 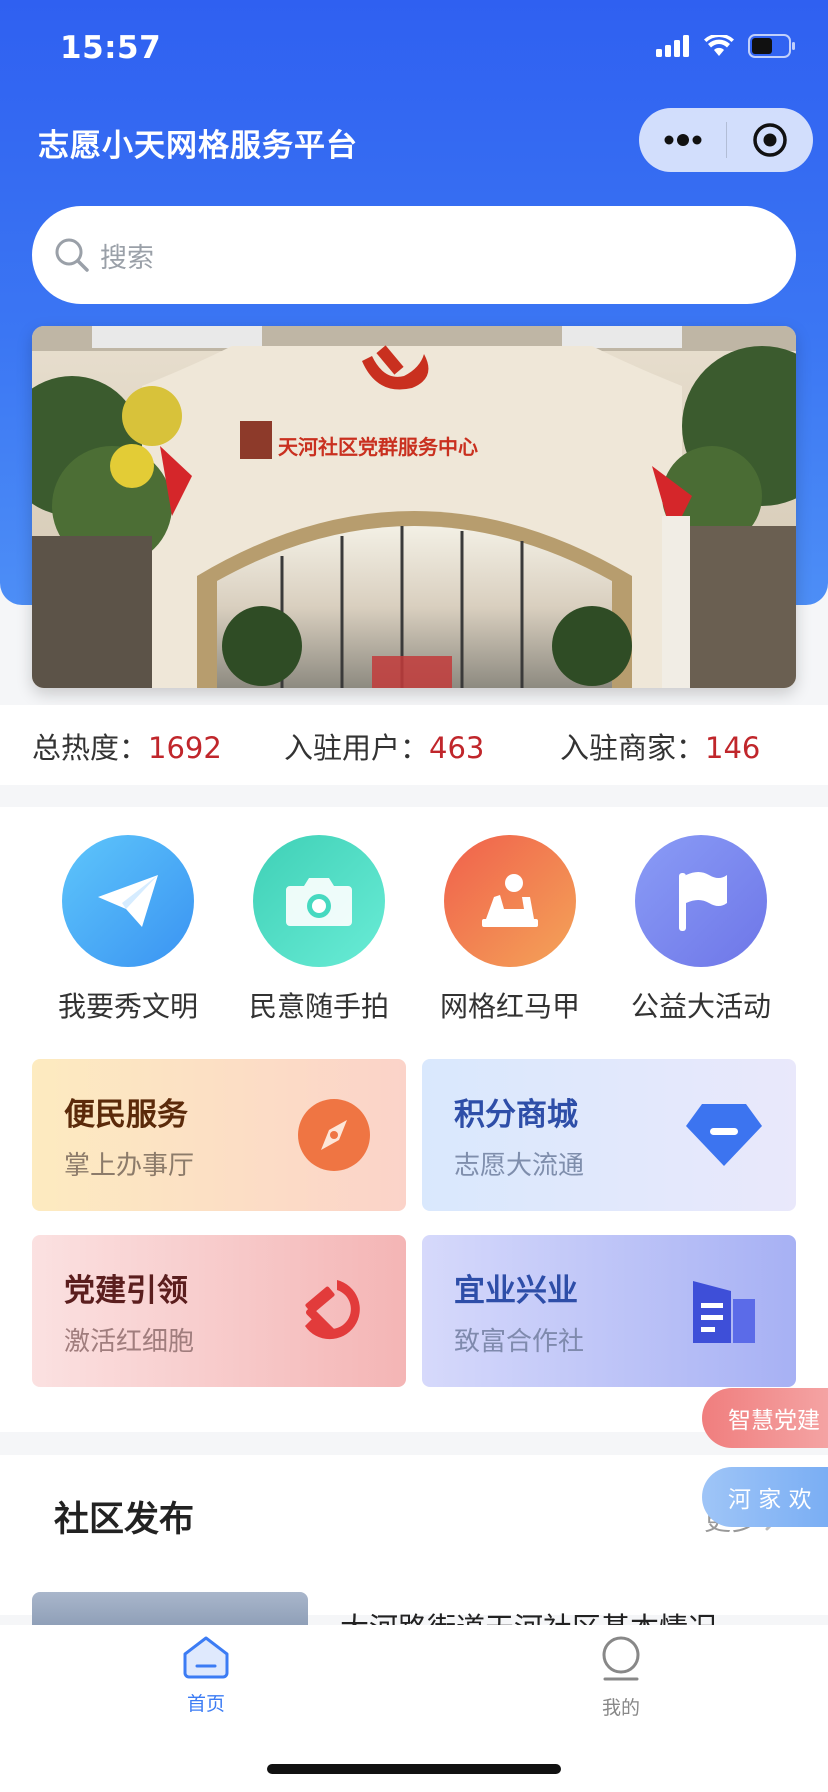 What do you see at coordinates (414, 1550) in the screenshot?
I see `community-section: 社区发布 更多 大河路街道天河社区基本情况` at bounding box center [414, 1550].